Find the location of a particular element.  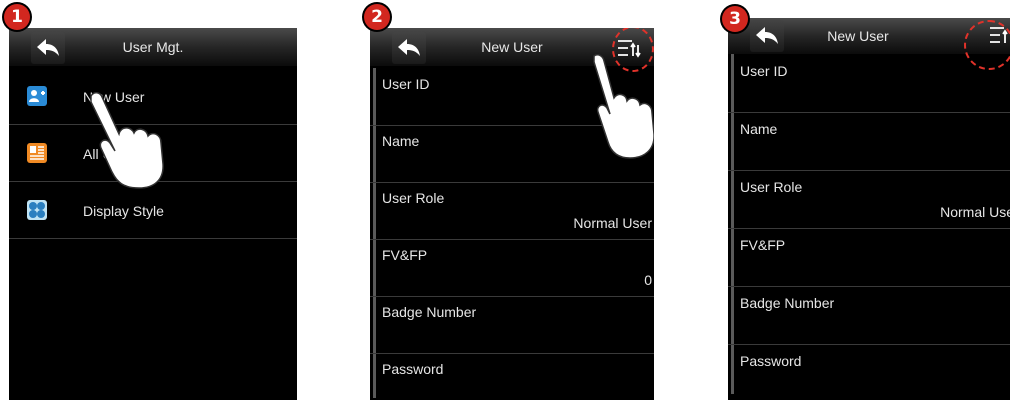

field-fv-fp: FV&FP is located at coordinates (869, 258).